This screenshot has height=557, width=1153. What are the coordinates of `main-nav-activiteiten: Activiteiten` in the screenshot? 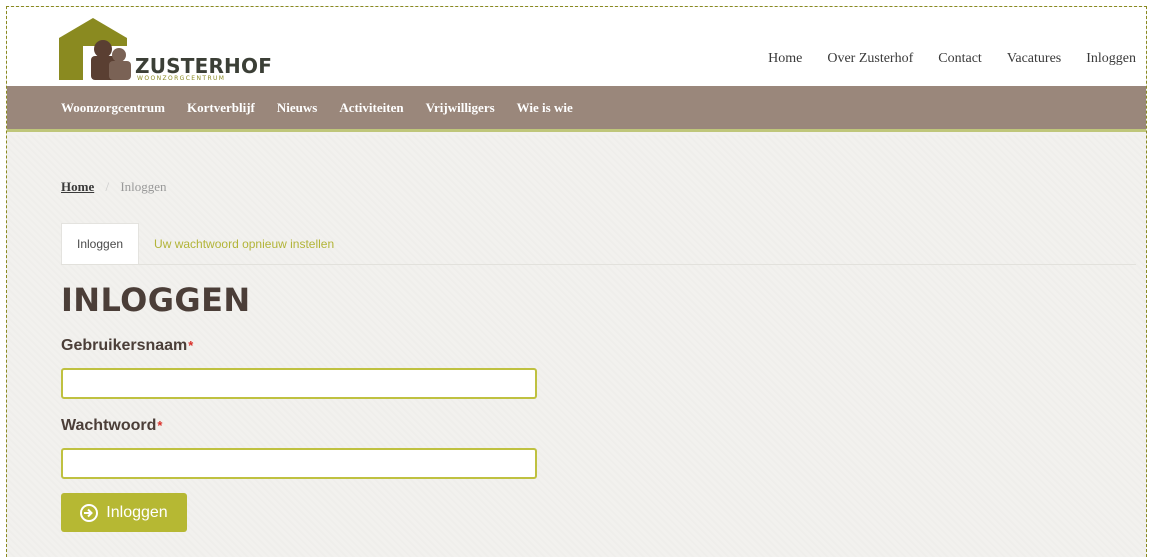 It's located at (371, 108).